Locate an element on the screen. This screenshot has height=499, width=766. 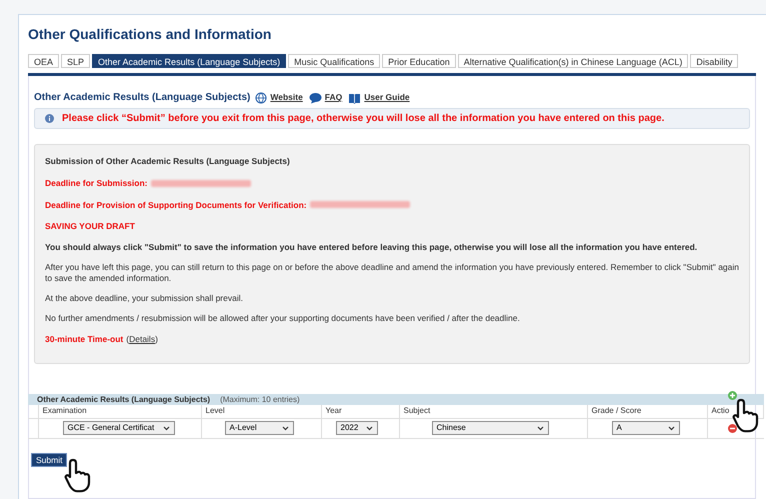
book-icon is located at coordinates (355, 98).